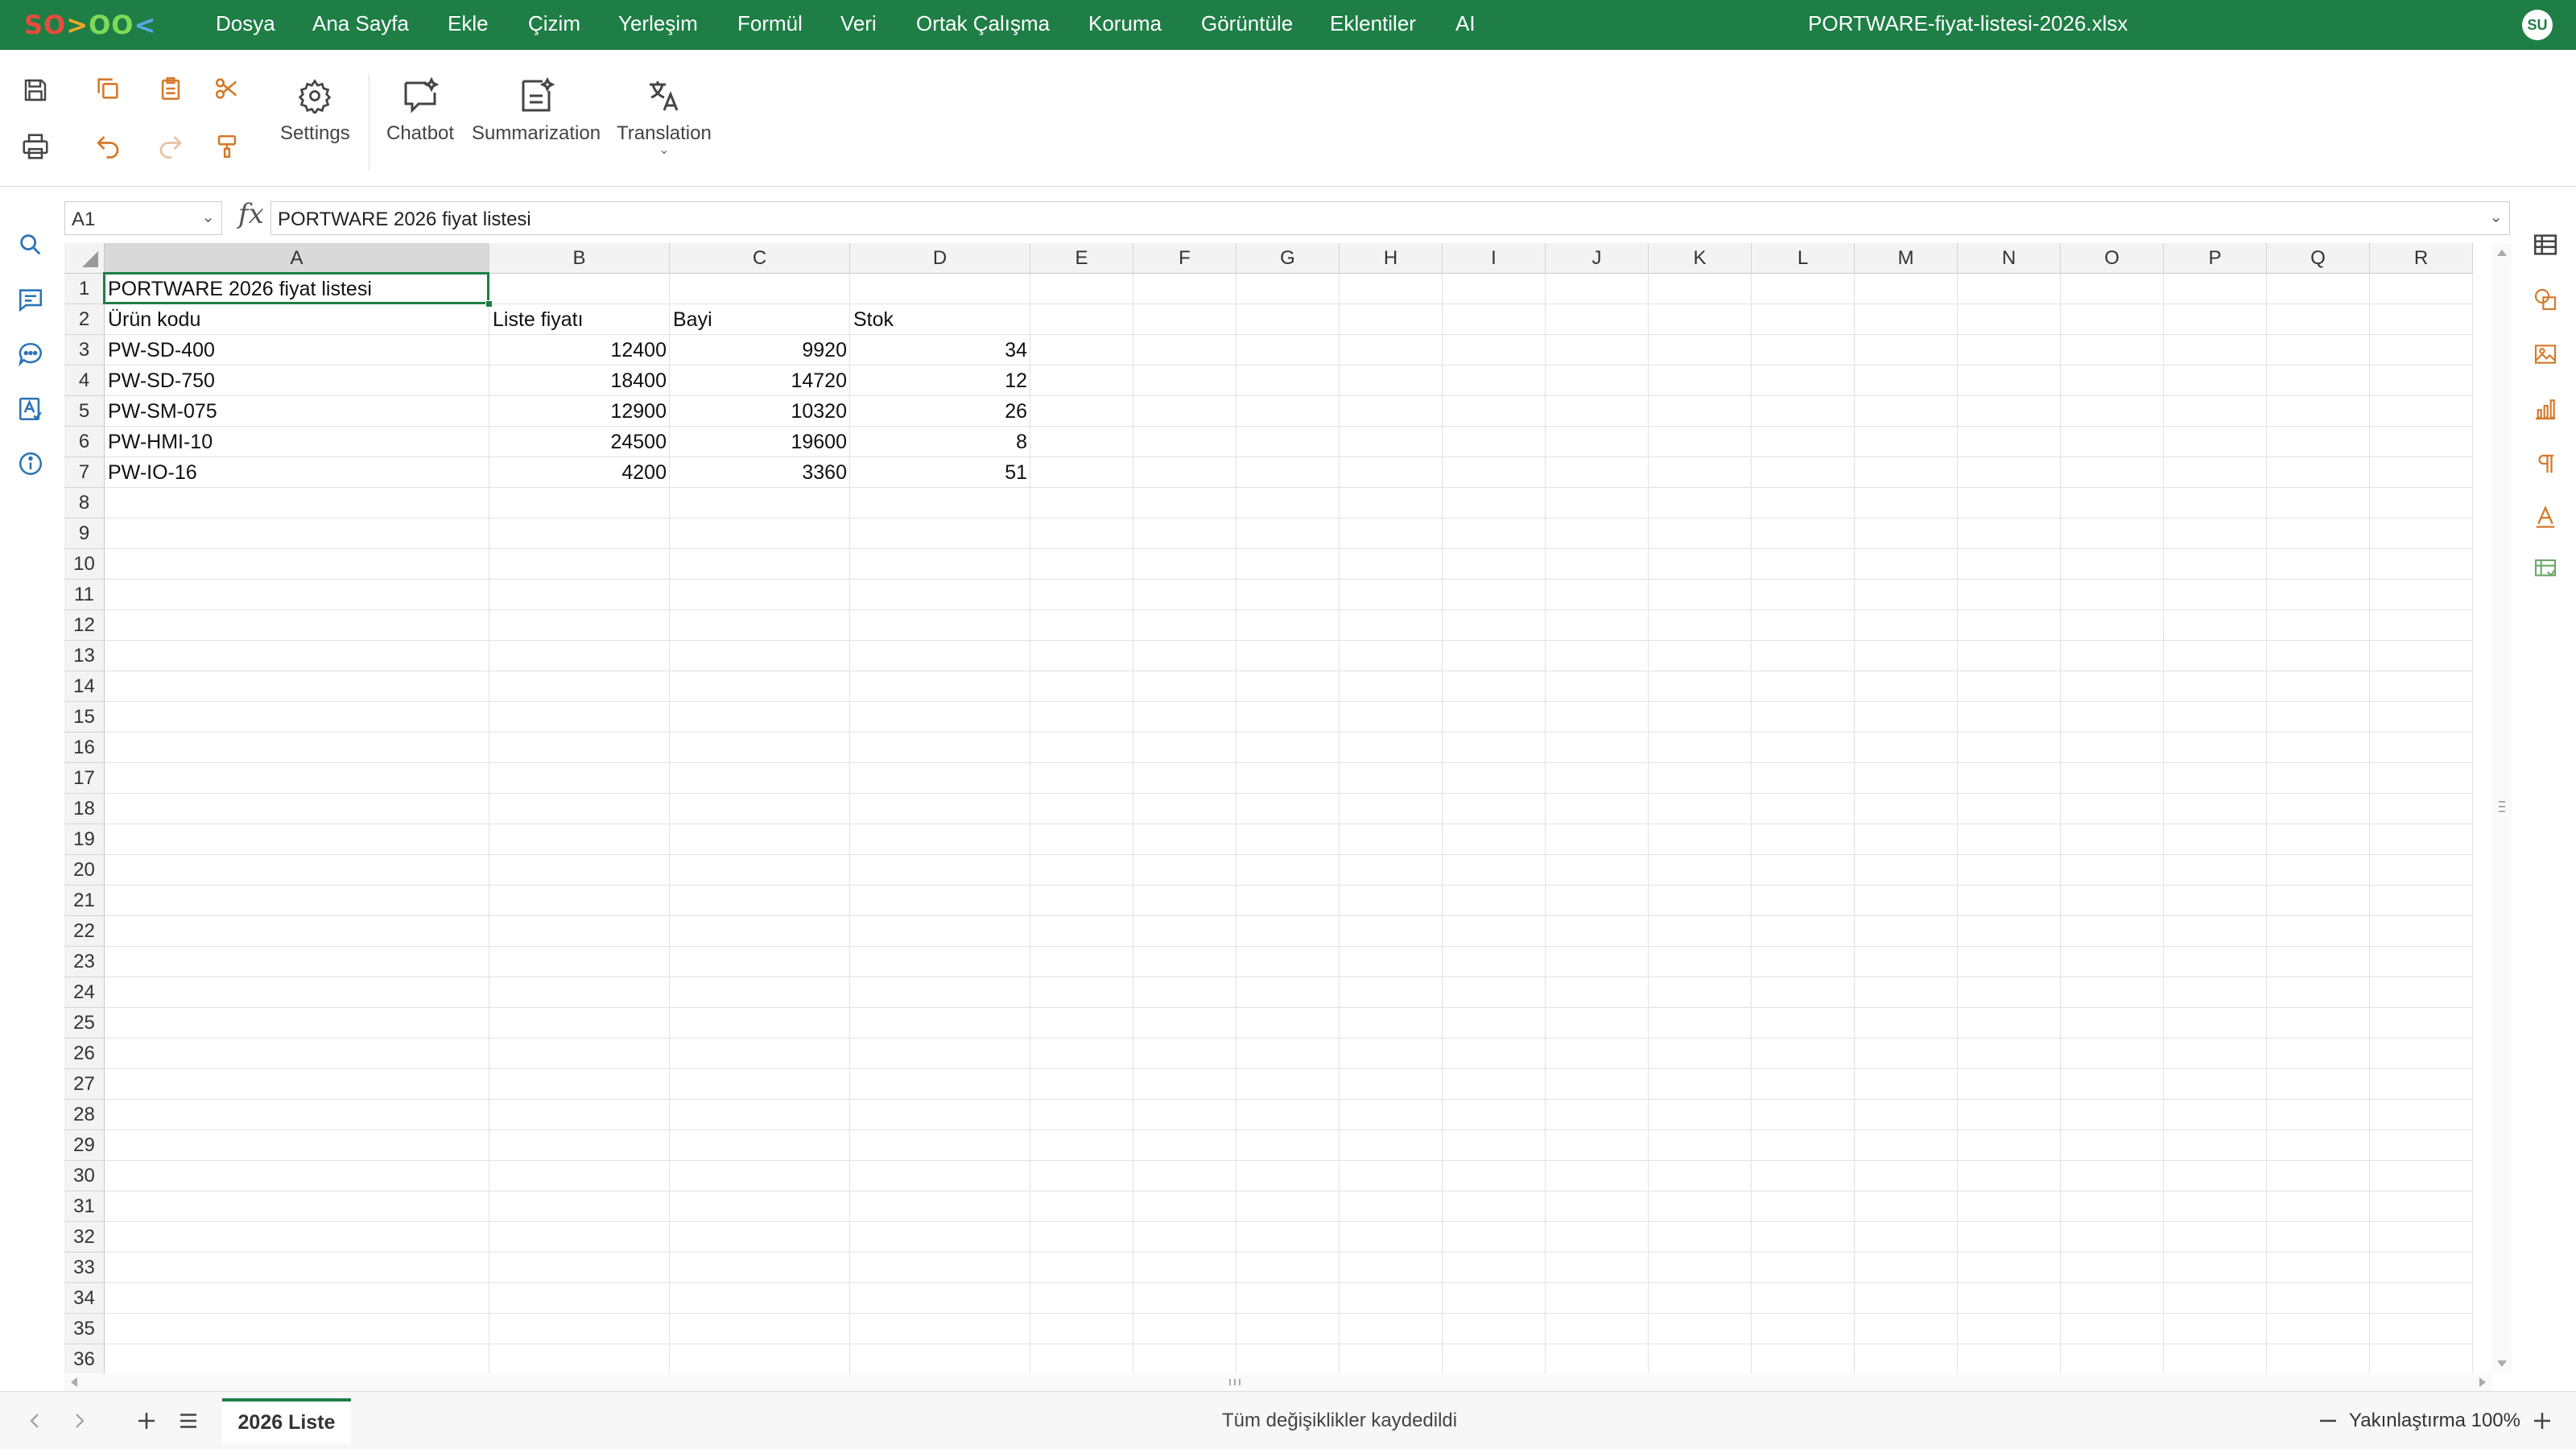 The width and height of the screenshot is (2576, 1449). I want to click on cell-c7: 3360, so click(760, 472).